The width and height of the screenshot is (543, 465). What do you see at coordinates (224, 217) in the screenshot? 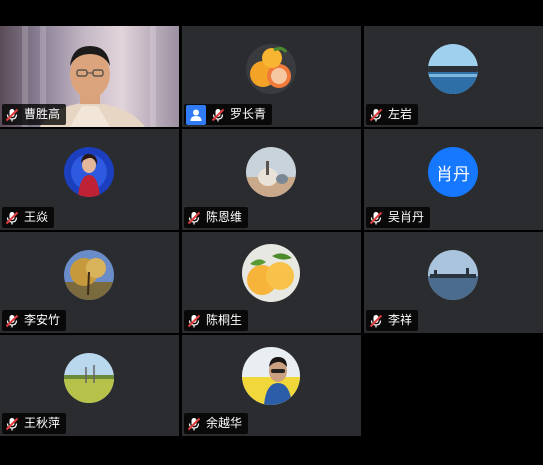
I see `participant-name: 陈恩维` at bounding box center [224, 217].